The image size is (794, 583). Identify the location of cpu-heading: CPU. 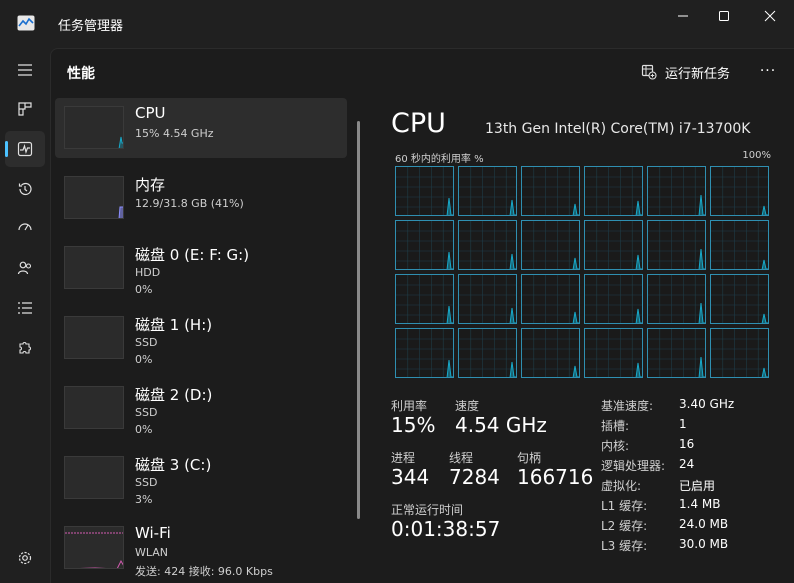
(418, 123).